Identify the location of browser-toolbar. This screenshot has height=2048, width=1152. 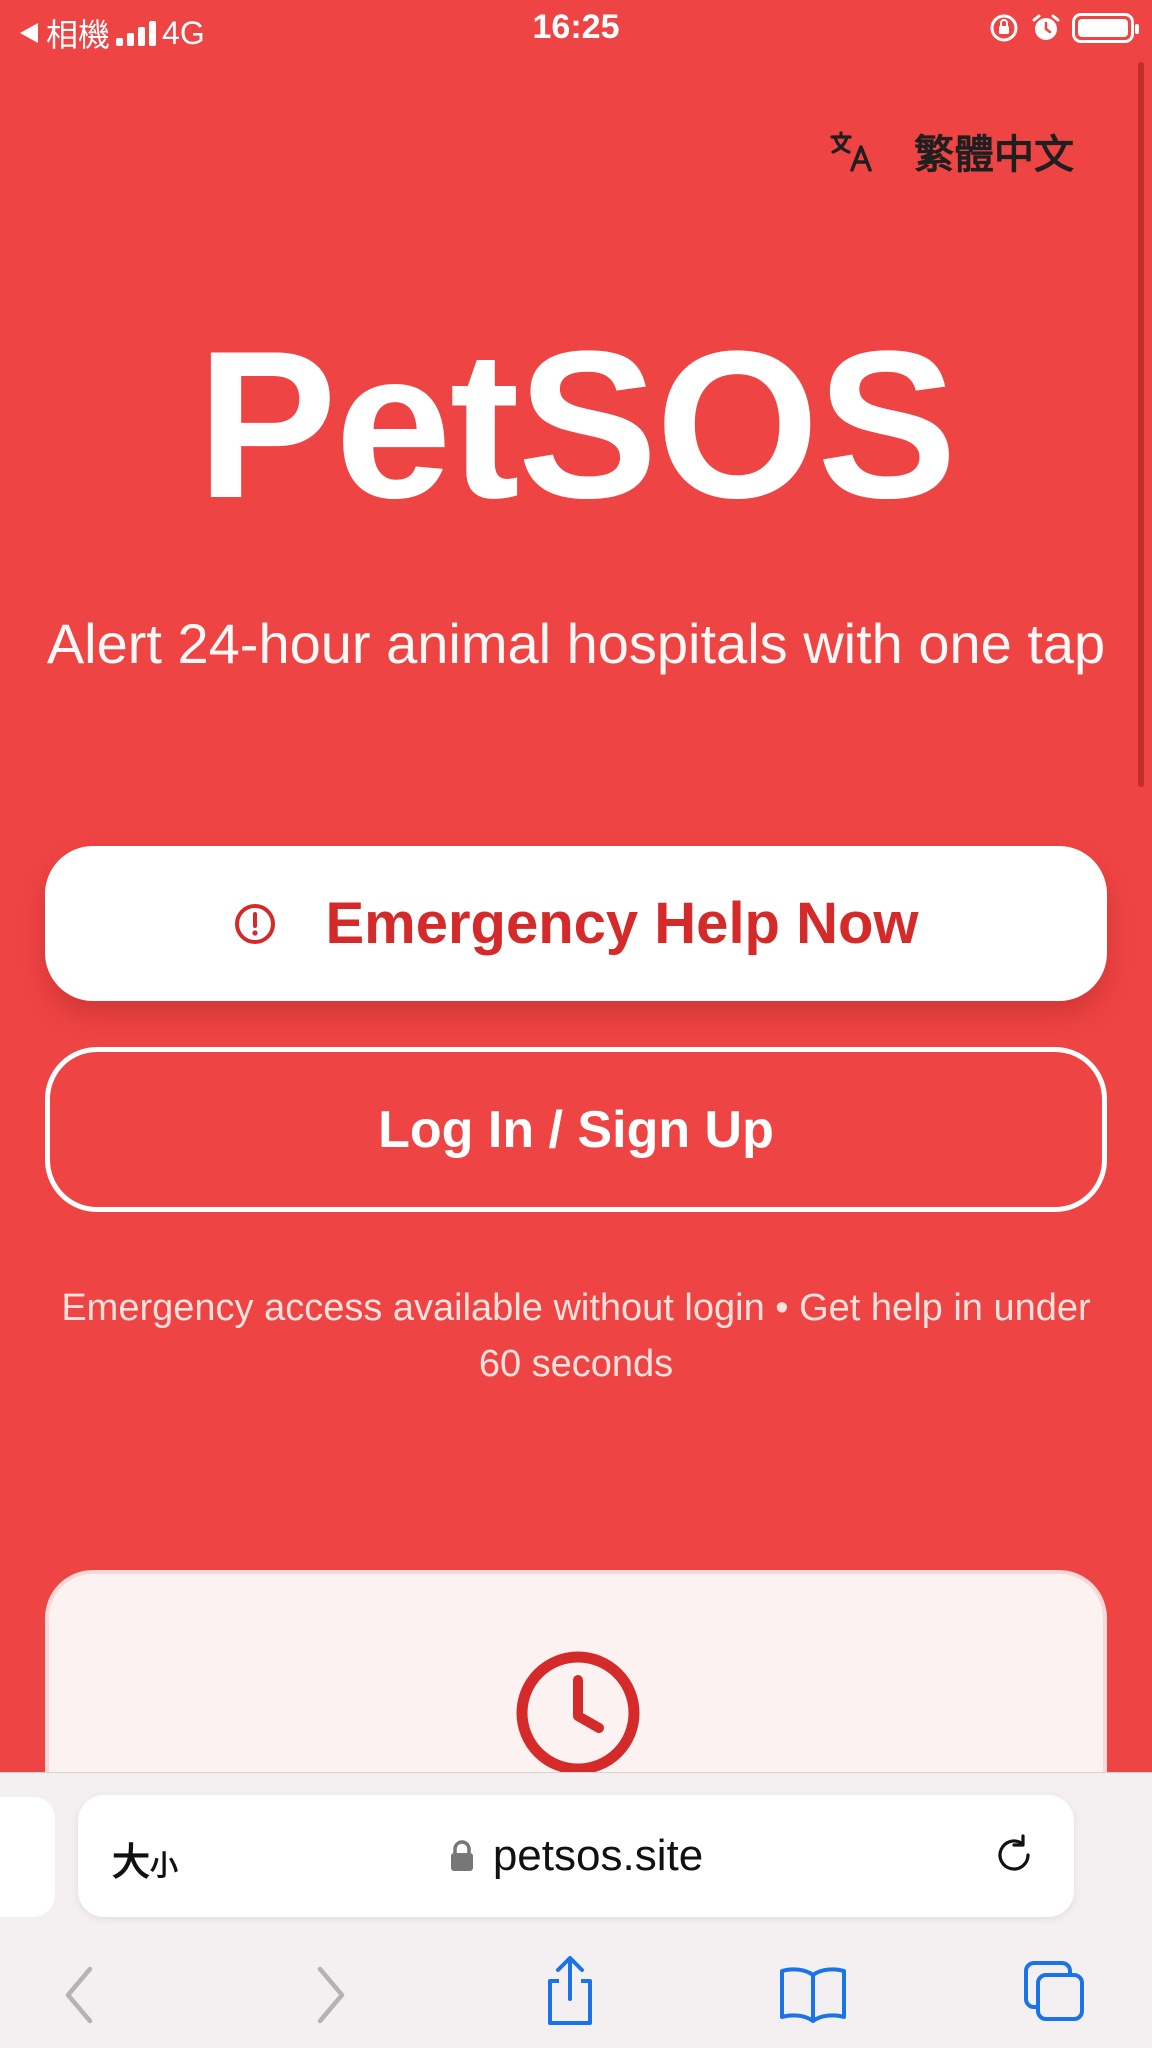
(576, 1995).